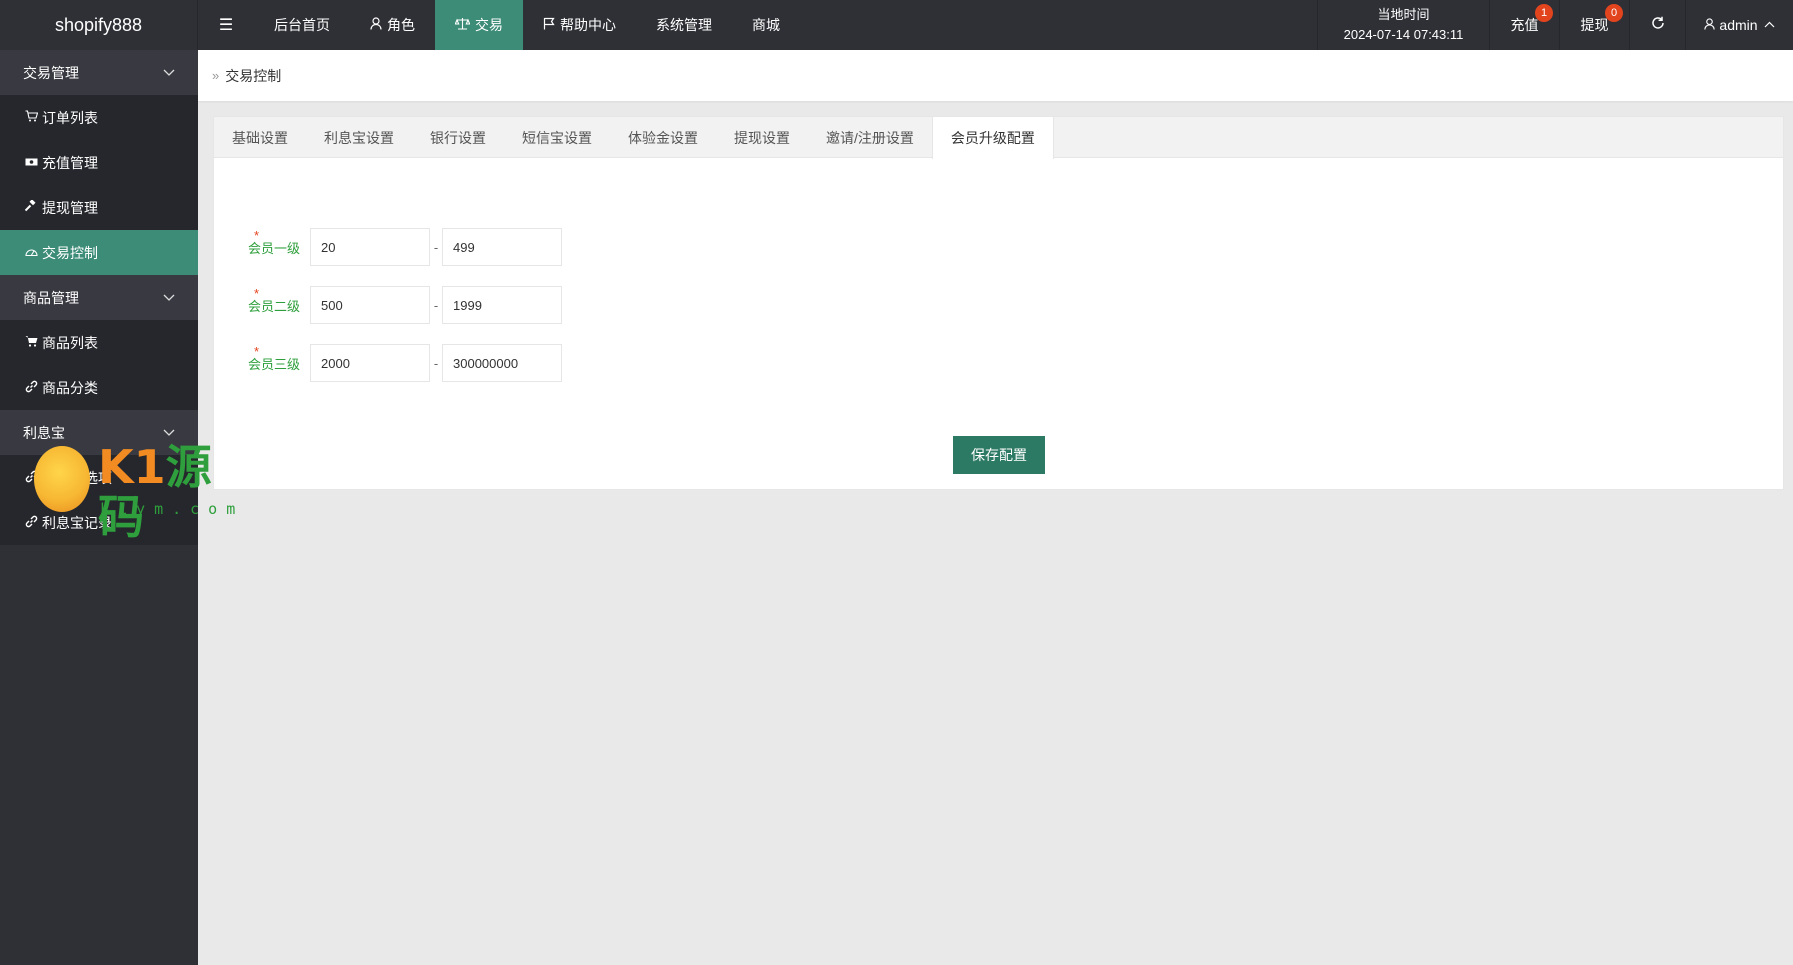  Describe the element at coordinates (302, 25) in the screenshot. I see `nav-home: 后台首页` at that location.